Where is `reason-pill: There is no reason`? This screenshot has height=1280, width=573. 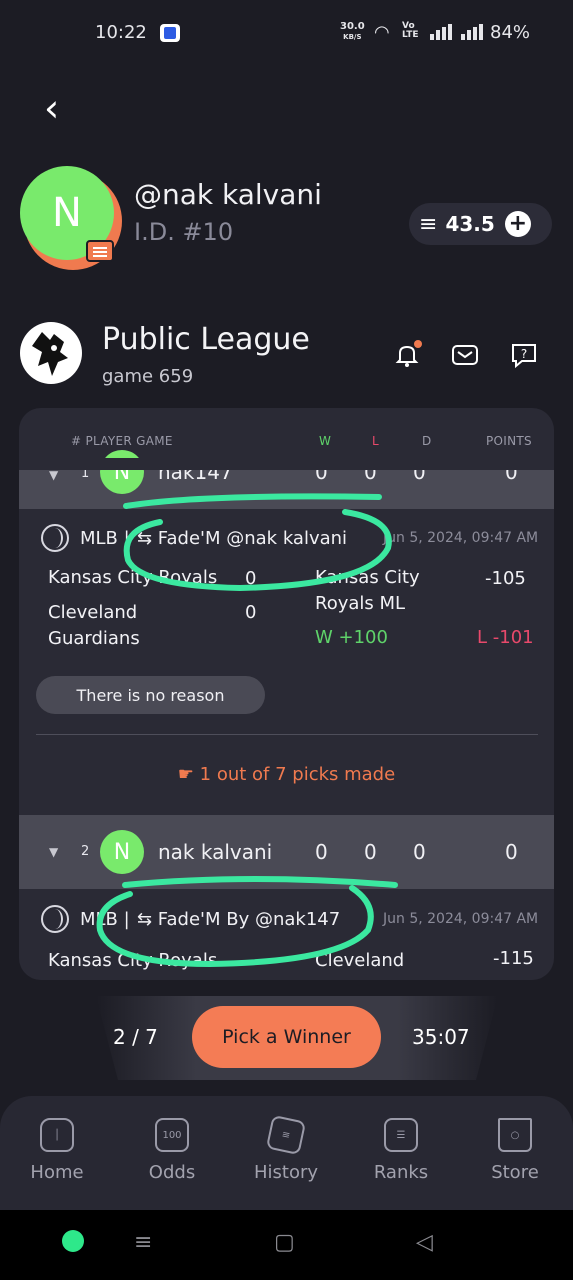 reason-pill: There is no reason is located at coordinates (150, 695).